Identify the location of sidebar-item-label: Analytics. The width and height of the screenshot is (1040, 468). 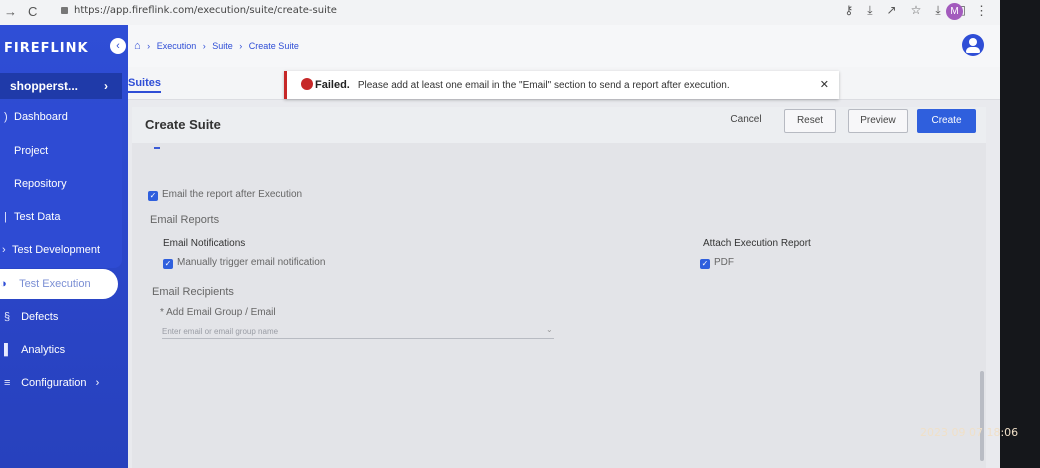
(43, 350).